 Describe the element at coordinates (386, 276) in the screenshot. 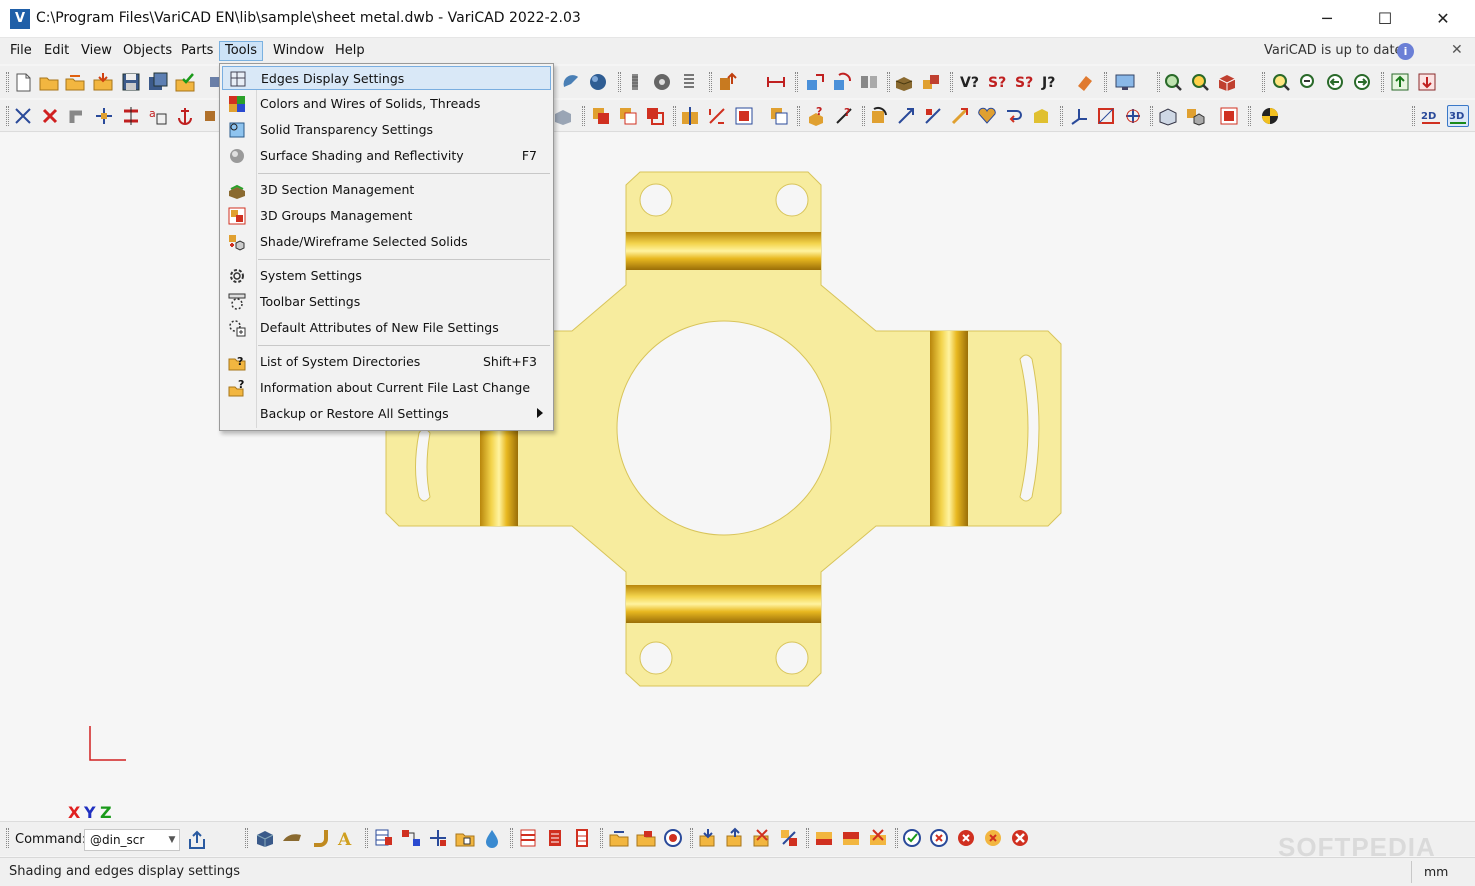

I see `menu-item-system-settings: System Settings` at that location.